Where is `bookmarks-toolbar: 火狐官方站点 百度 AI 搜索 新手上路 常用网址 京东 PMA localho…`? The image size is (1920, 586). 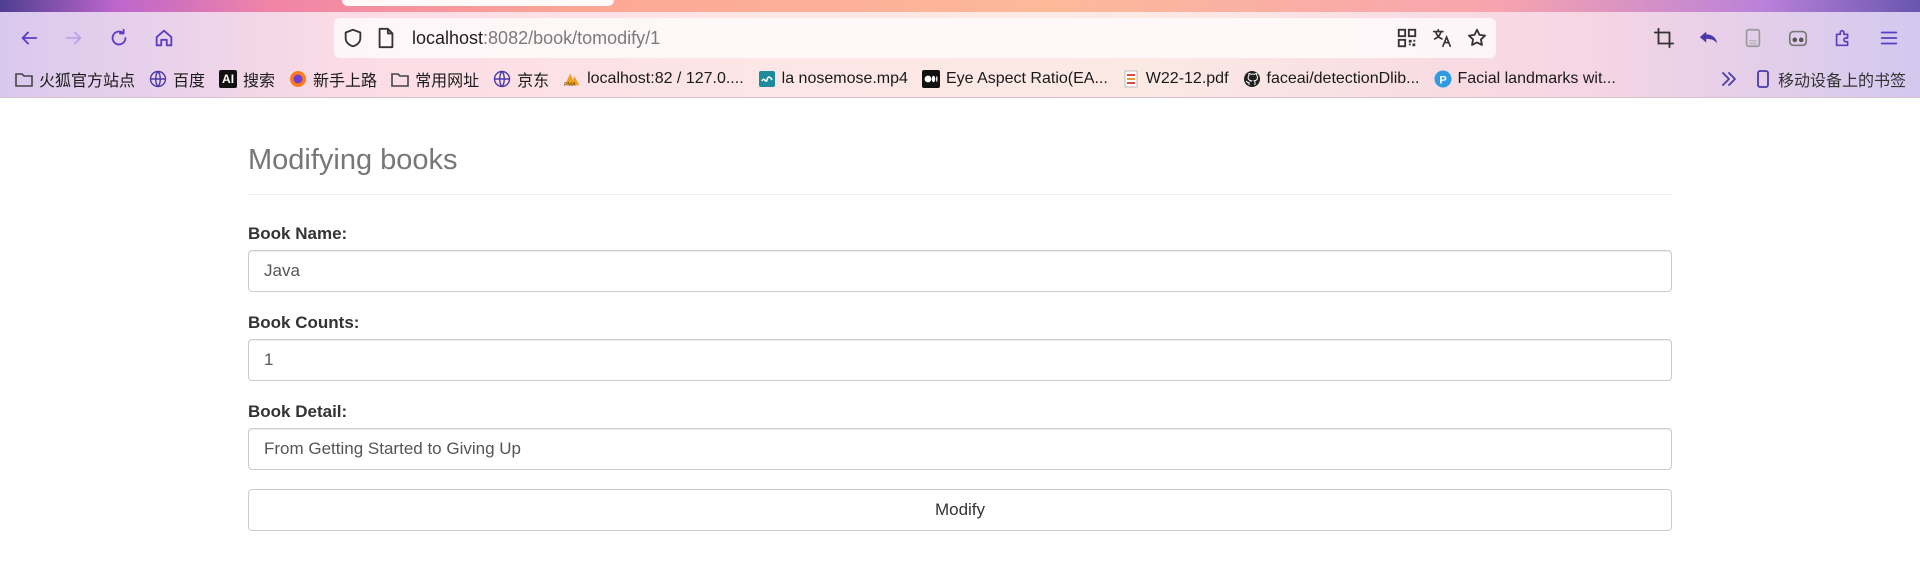 bookmarks-toolbar: 火狐官方站点 百度 AI 搜索 新手上路 常用网址 京东 PMA localho… is located at coordinates (960, 79).